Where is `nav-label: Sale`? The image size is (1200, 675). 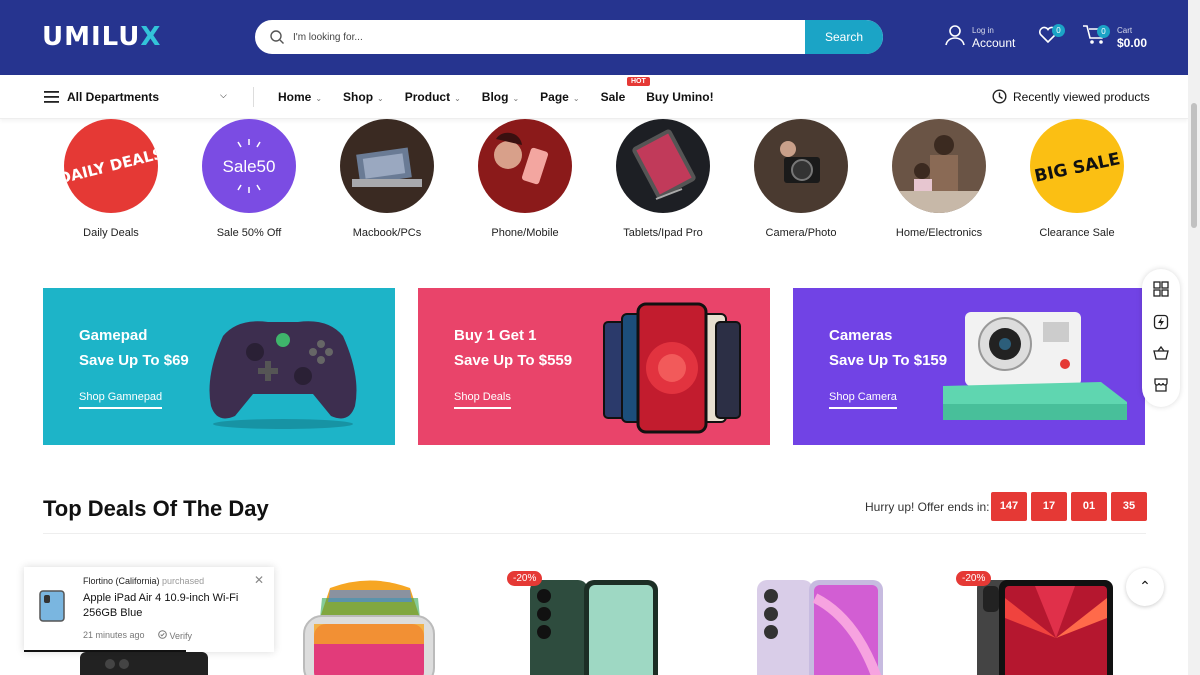
nav-label: Sale is located at coordinates (613, 97).